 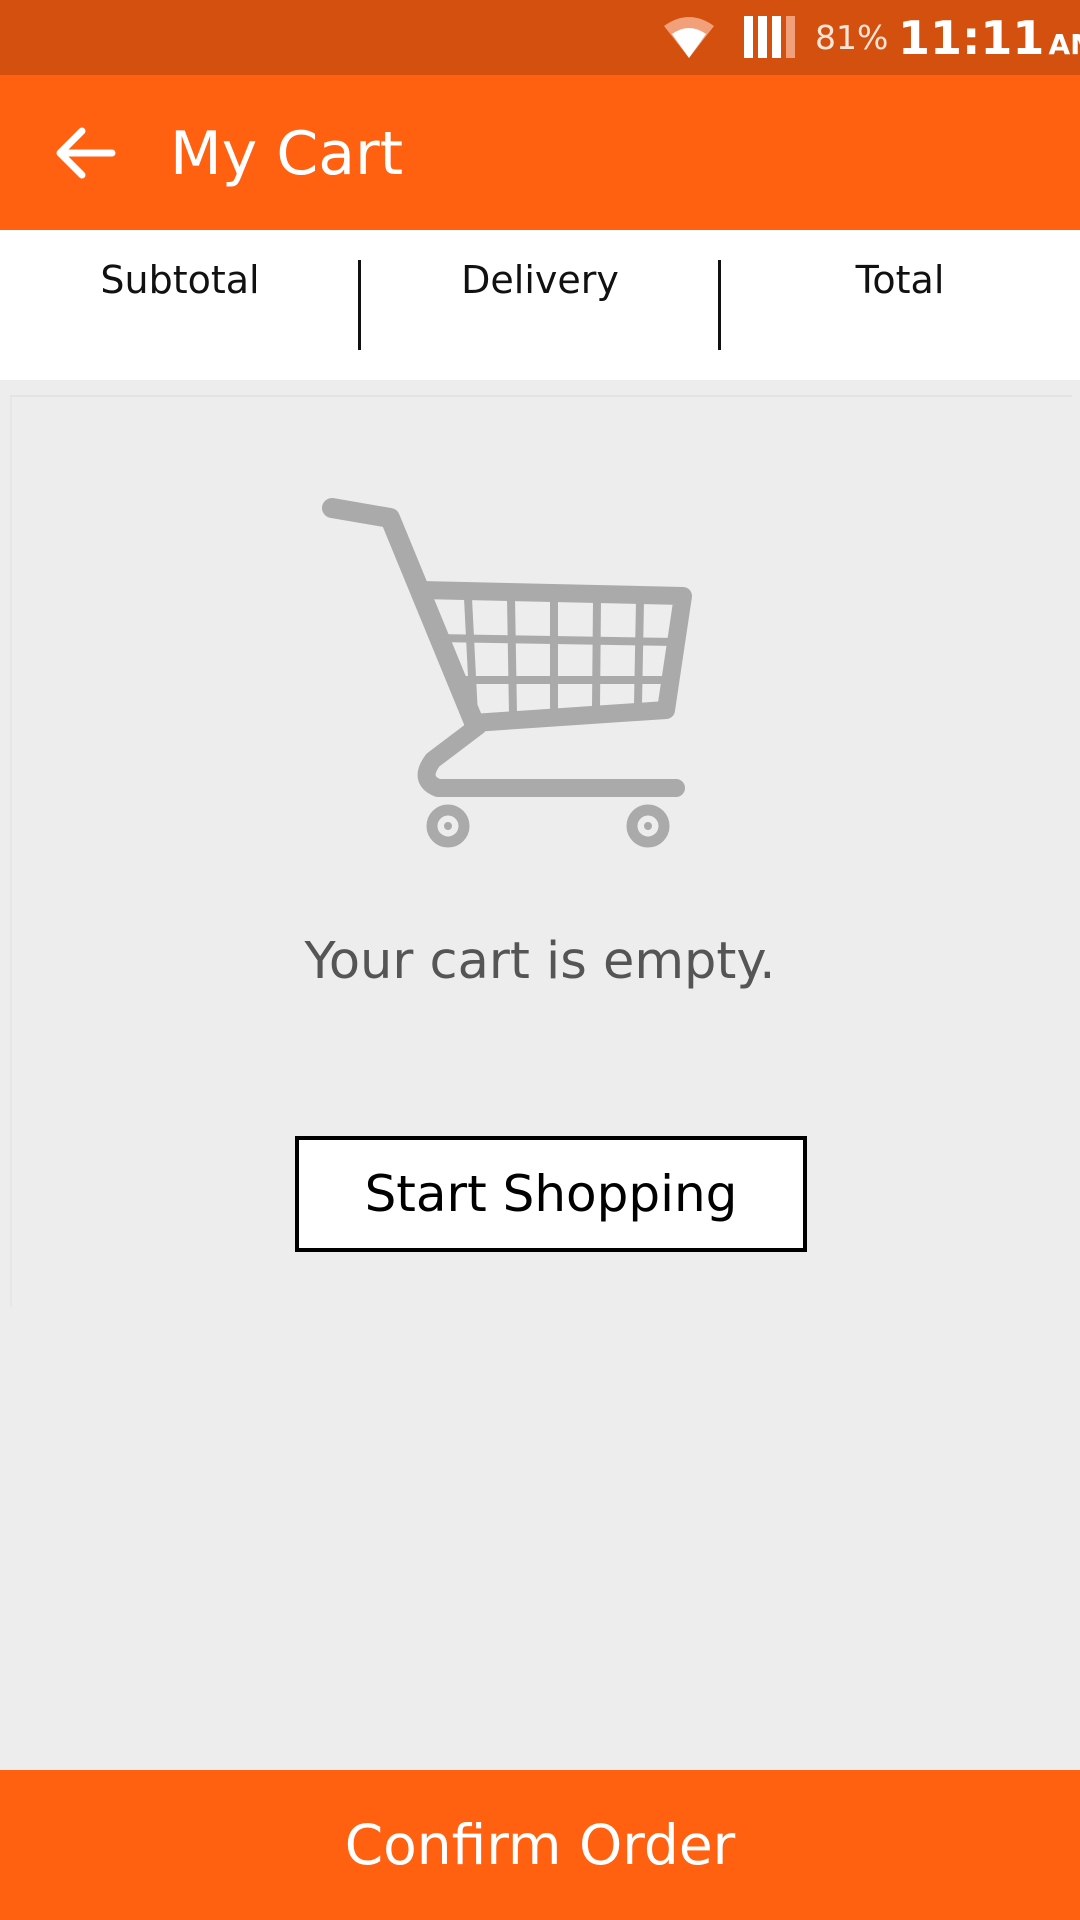 I want to click on summary-total-label: Total, so click(x=900, y=280).